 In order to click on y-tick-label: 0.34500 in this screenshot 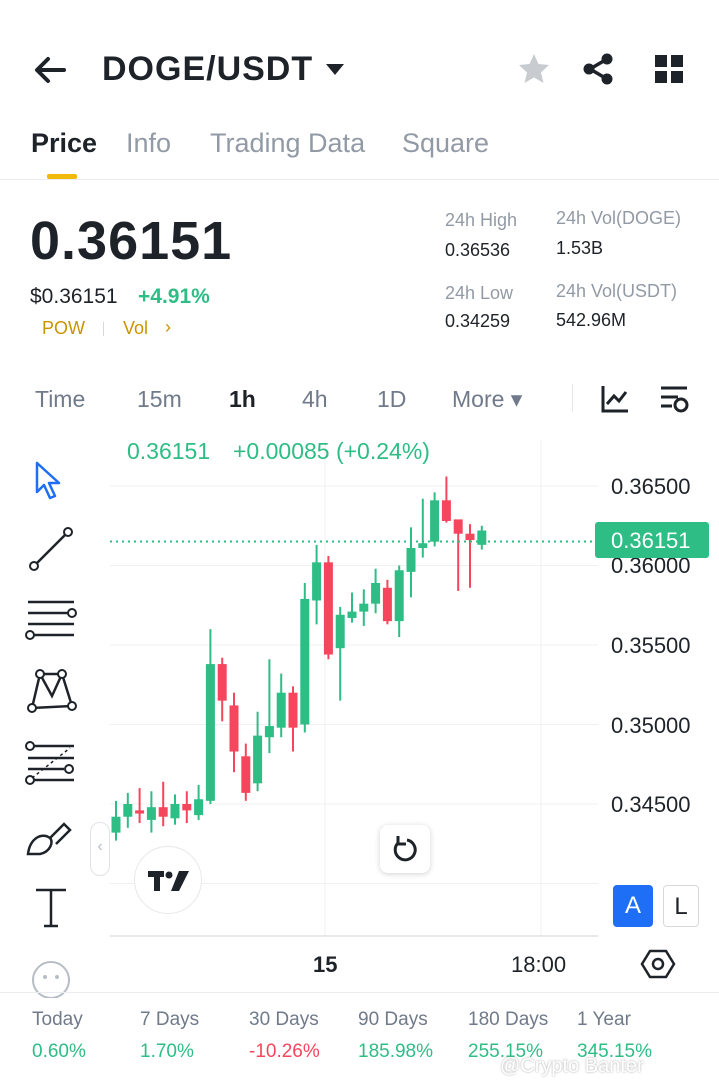, I will do `click(651, 804)`.